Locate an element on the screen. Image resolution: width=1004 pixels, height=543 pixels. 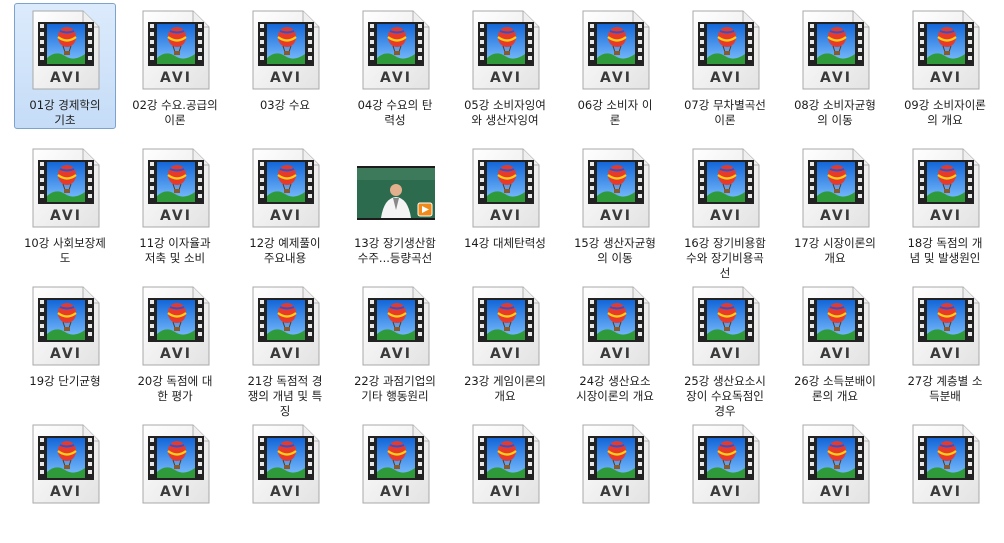
file-item: AVI 03강 수요 is located at coordinates (285, 66).